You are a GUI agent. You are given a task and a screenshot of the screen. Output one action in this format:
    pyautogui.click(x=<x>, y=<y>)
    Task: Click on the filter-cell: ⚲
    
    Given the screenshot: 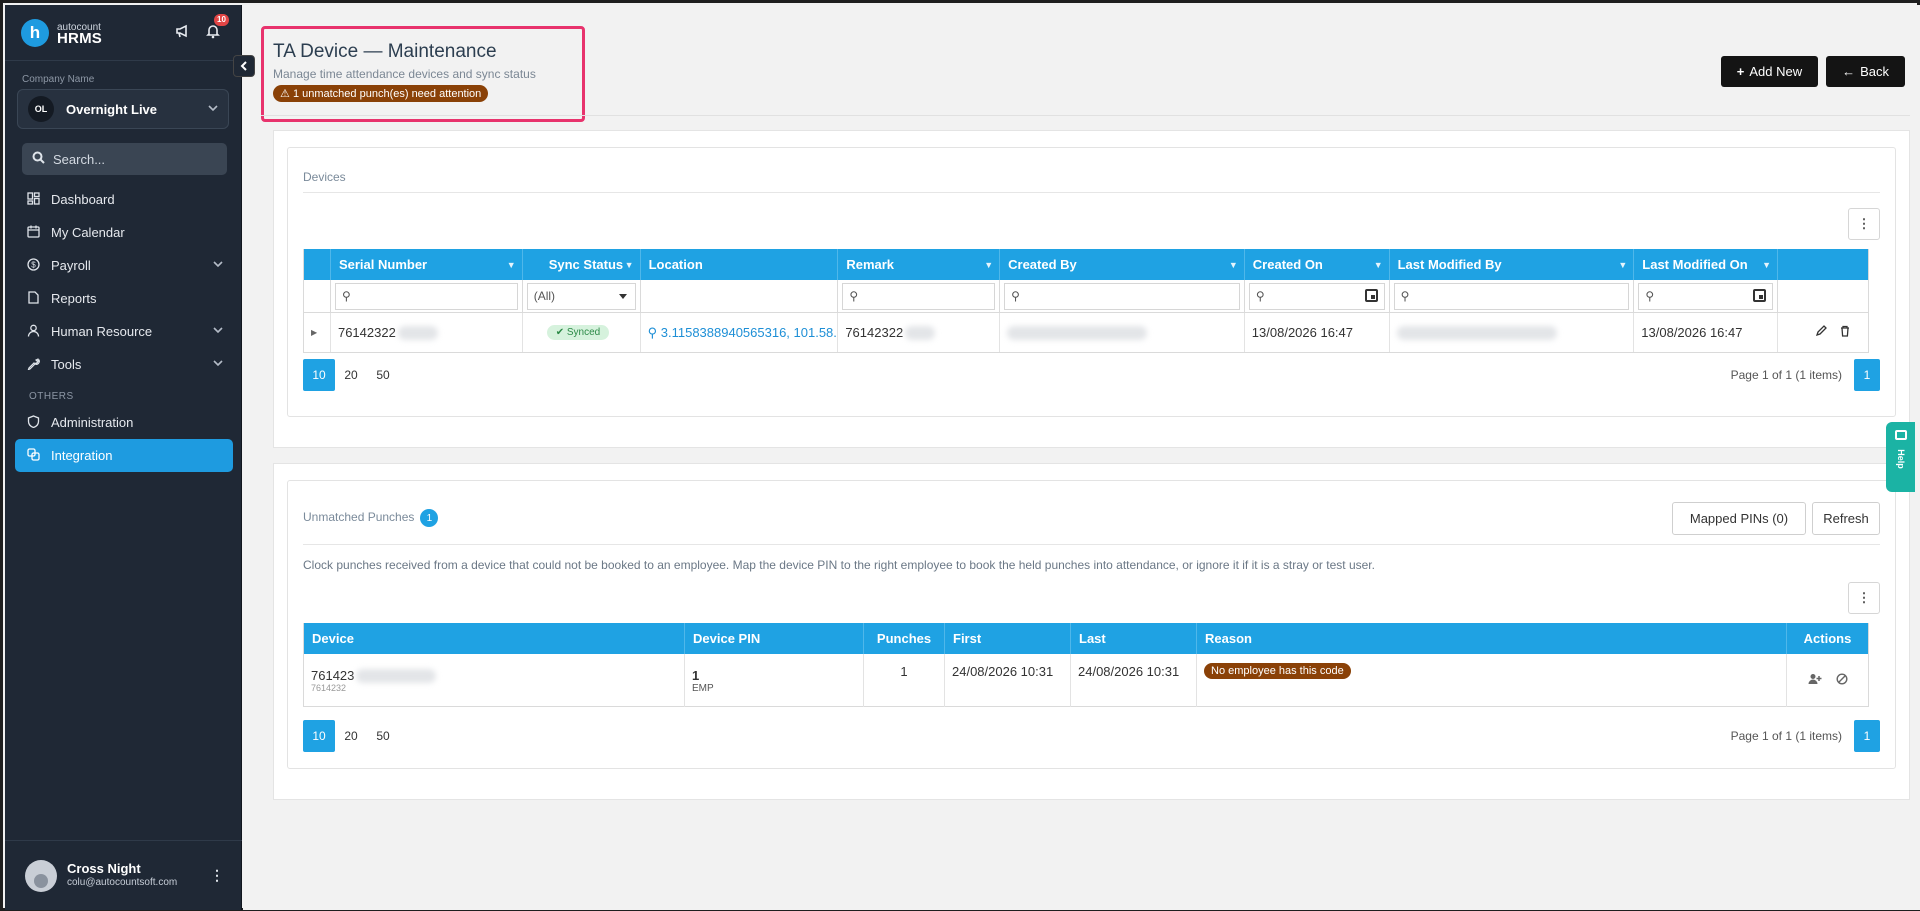 What is the action you would take?
    pyautogui.click(x=1706, y=296)
    